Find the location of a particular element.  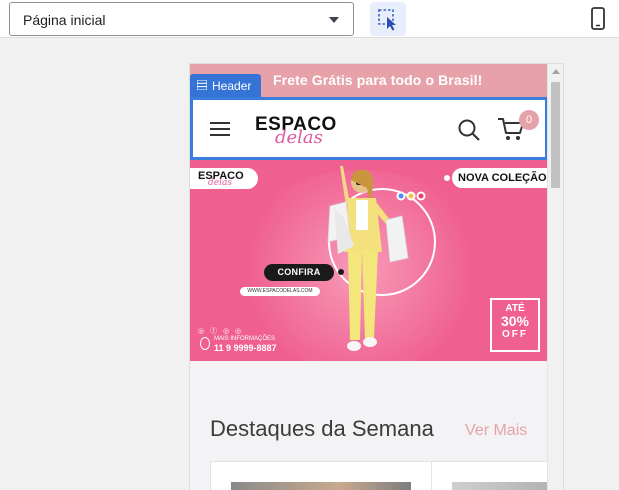

editor-toolbar: Página inicial is located at coordinates (309, 19).